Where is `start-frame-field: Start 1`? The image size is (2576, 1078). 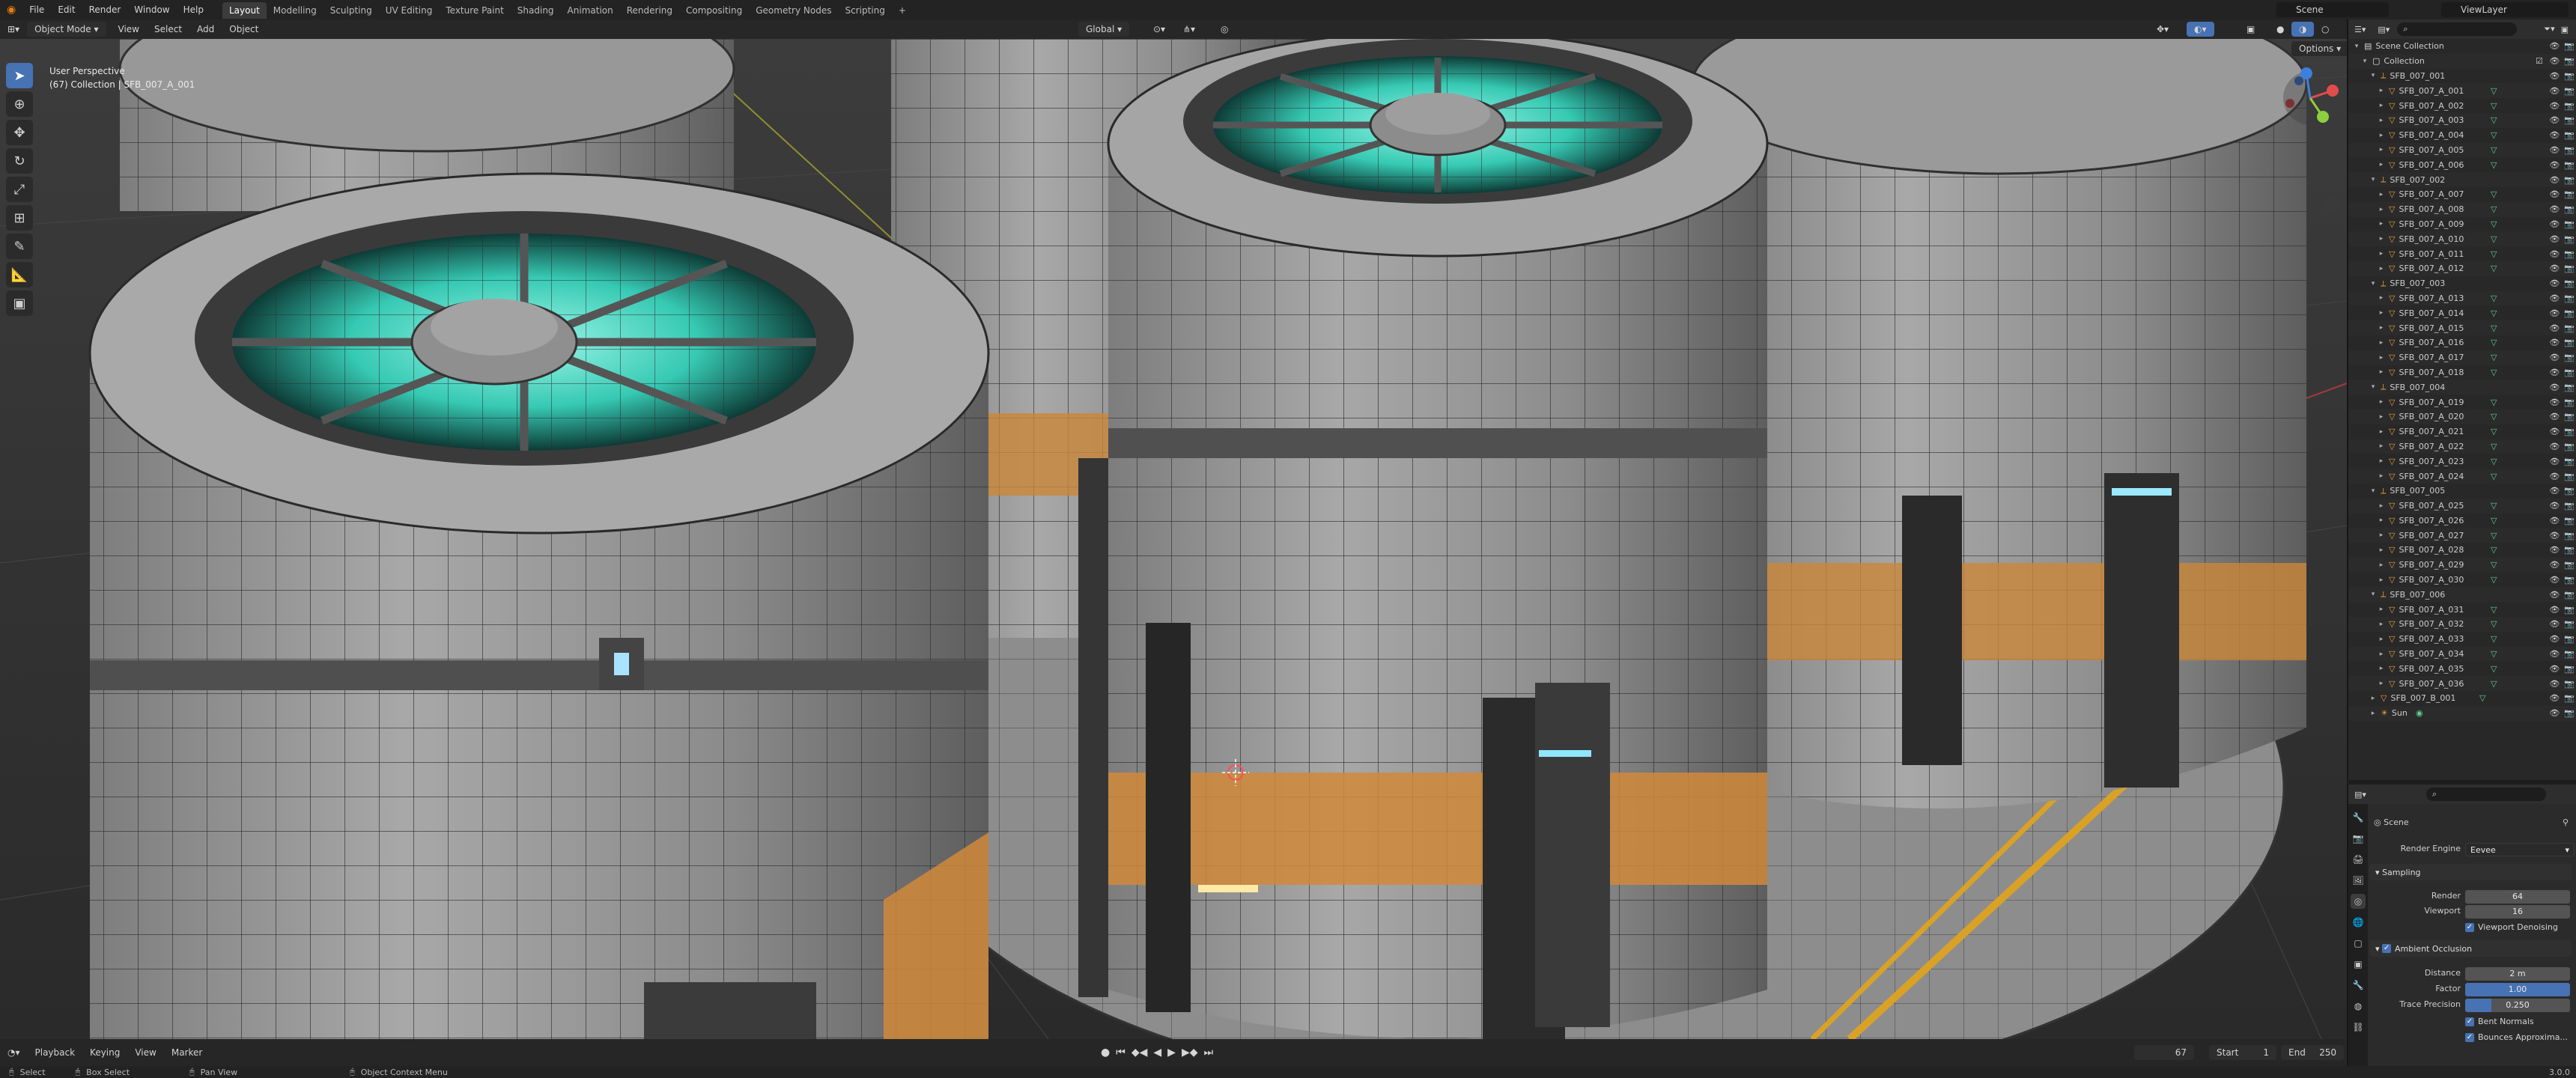
start-frame-field: Start 1 is located at coordinates (2242, 1052).